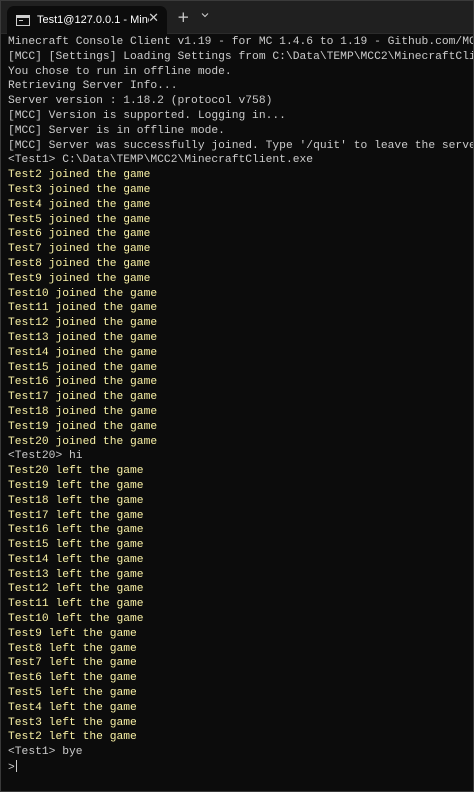  I want to click on text-cursor, so click(16, 766).